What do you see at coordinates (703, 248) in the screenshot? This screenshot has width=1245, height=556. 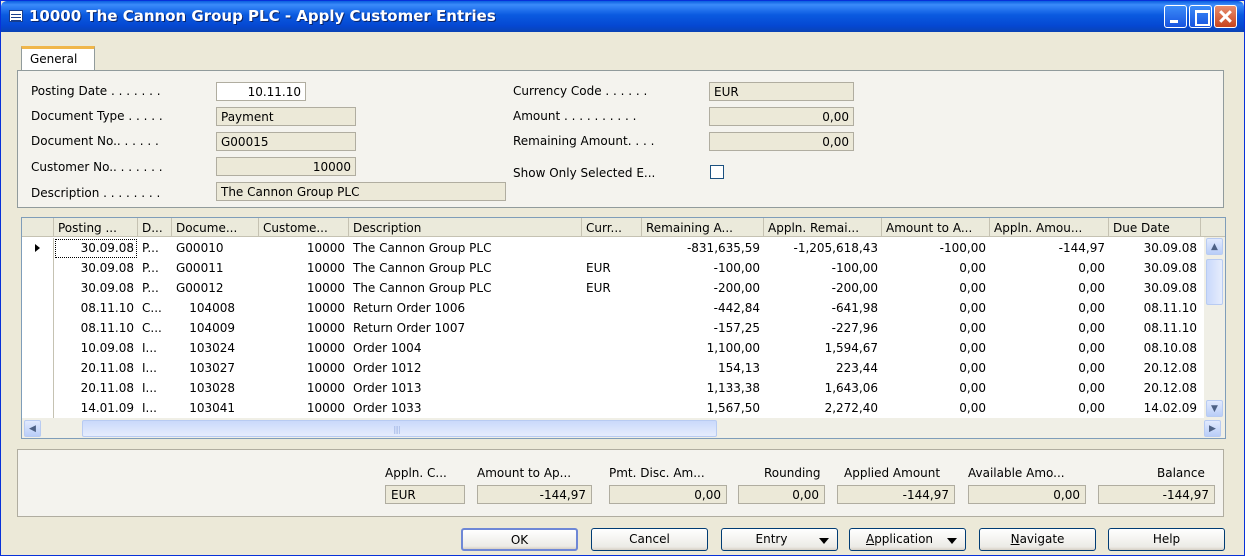 I see `cell-remaining-amount: -831,635,59` at bounding box center [703, 248].